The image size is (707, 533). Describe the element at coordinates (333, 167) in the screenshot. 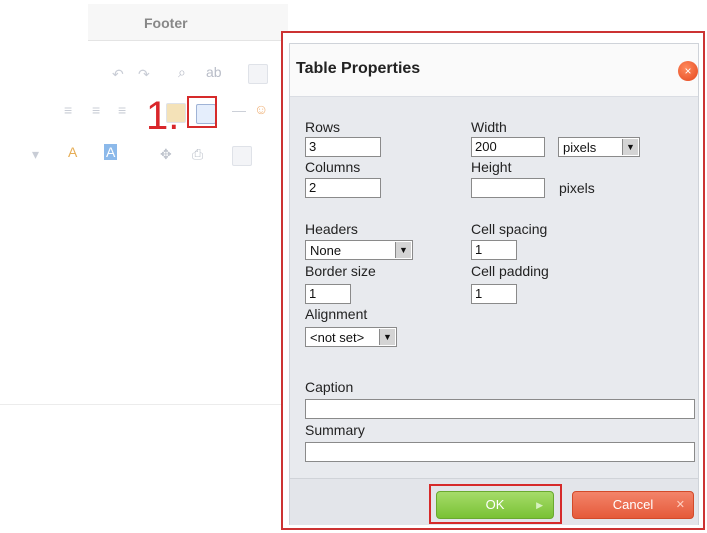

I see `columns-label: Columns` at that location.